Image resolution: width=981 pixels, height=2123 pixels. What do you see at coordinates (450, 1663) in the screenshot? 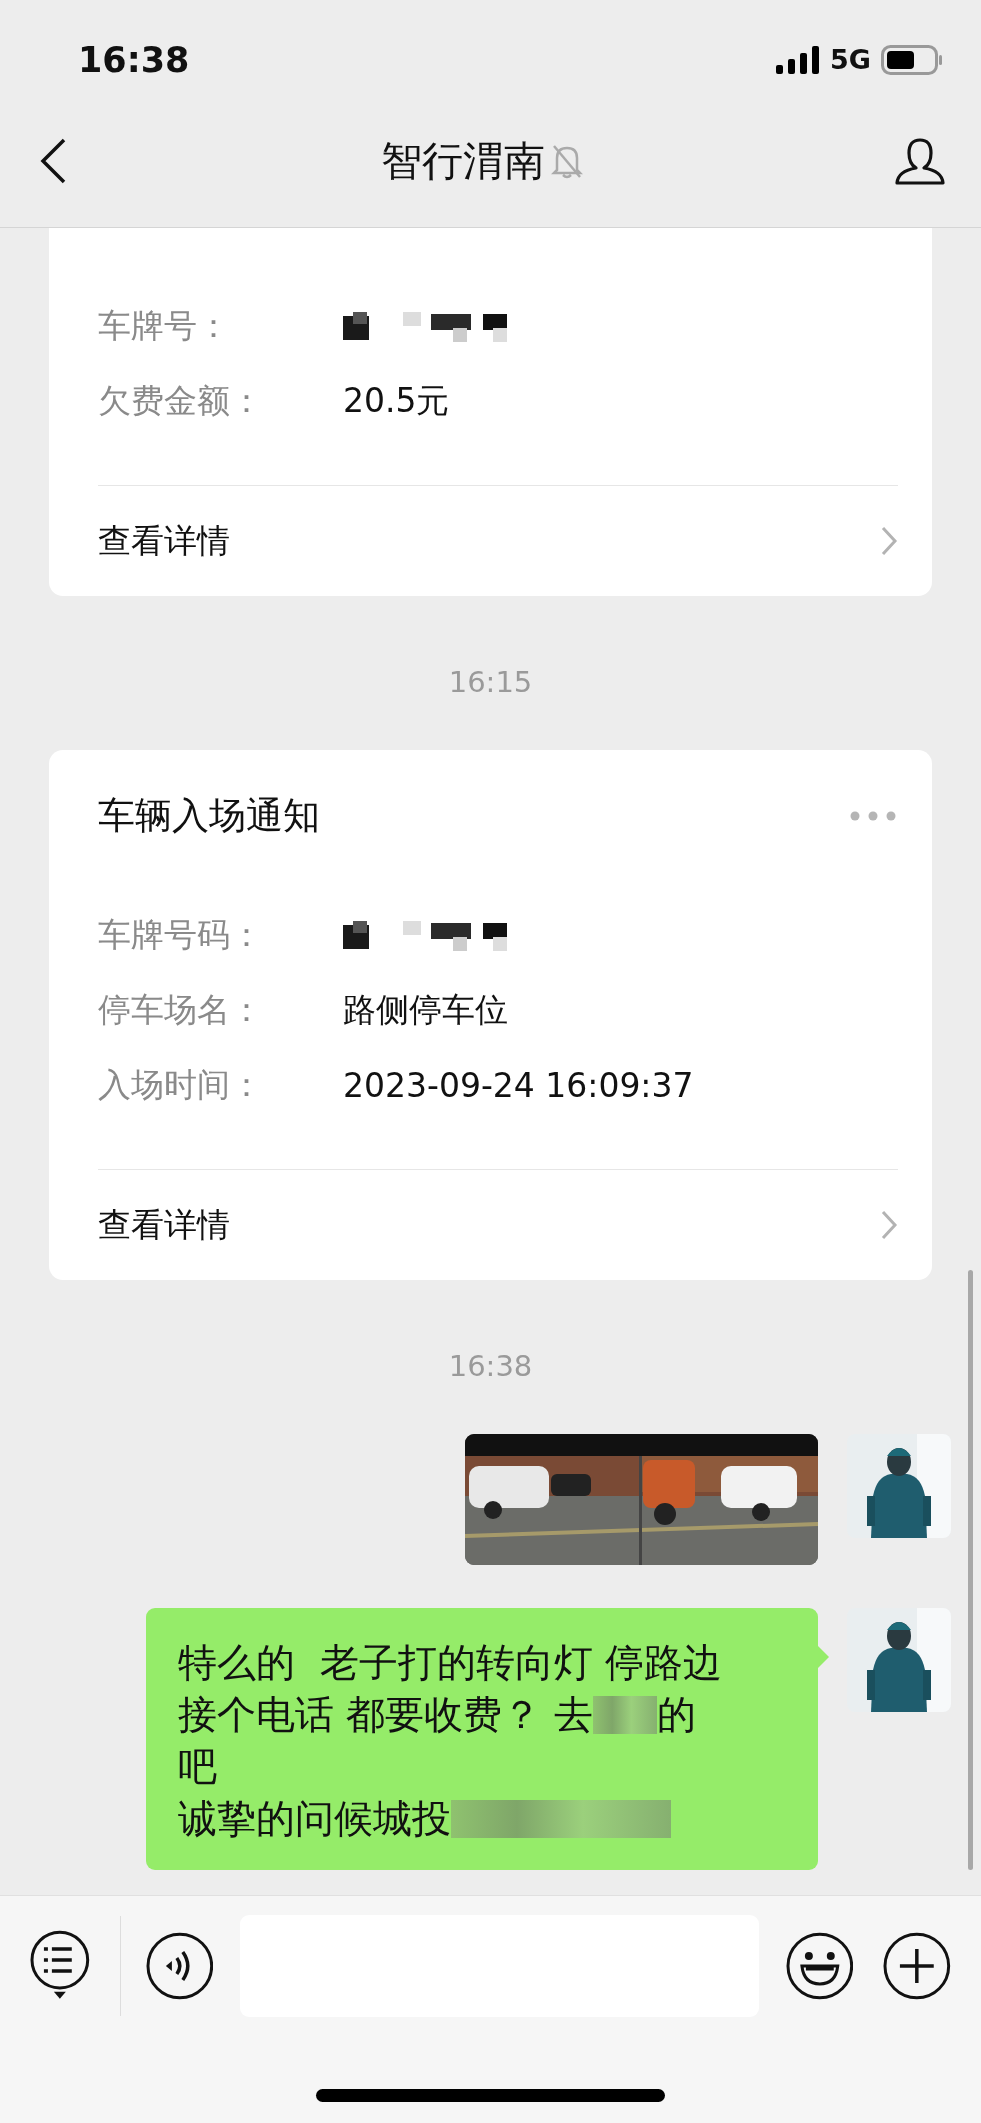
I see `message-text: 特么的 老子打的转向灯 停路边` at bounding box center [450, 1663].